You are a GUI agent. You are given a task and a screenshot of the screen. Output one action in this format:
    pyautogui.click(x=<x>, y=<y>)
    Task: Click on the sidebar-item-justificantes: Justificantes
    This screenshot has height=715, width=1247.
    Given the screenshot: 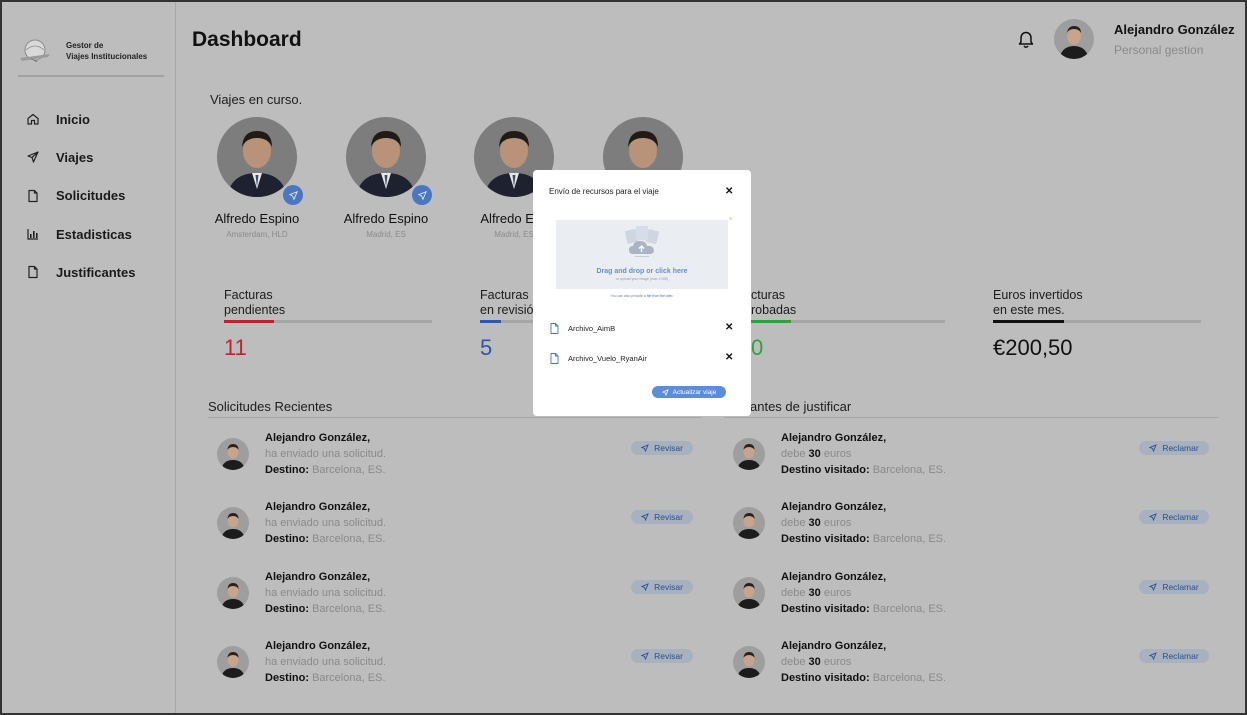 What is the action you would take?
    pyautogui.click(x=80, y=272)
    